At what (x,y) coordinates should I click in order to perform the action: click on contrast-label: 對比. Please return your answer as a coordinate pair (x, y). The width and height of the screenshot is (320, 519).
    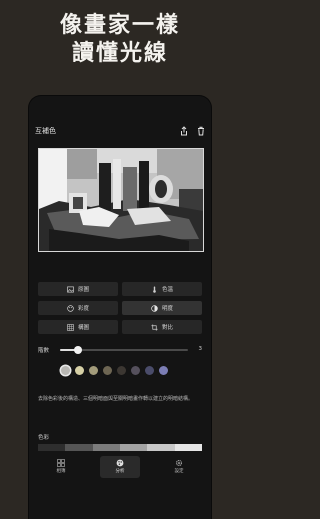
    Looking at the image, I should click on (167, 328).